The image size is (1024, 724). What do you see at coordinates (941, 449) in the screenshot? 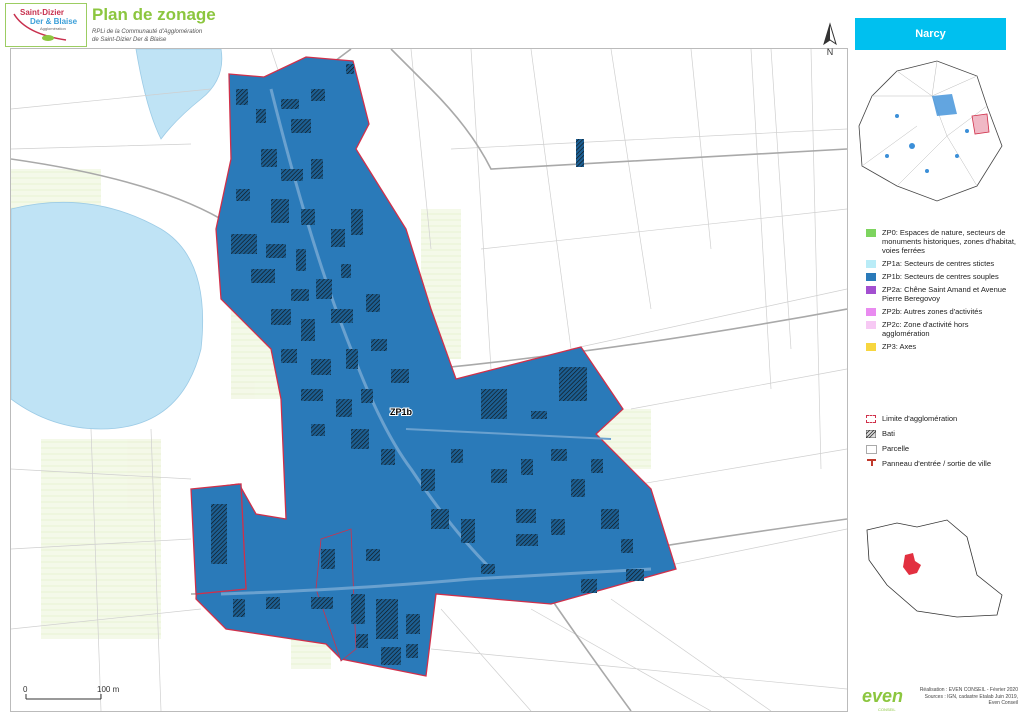
I see `legend-item-parcelle: Parcelle` at bounding box center [941, 449].